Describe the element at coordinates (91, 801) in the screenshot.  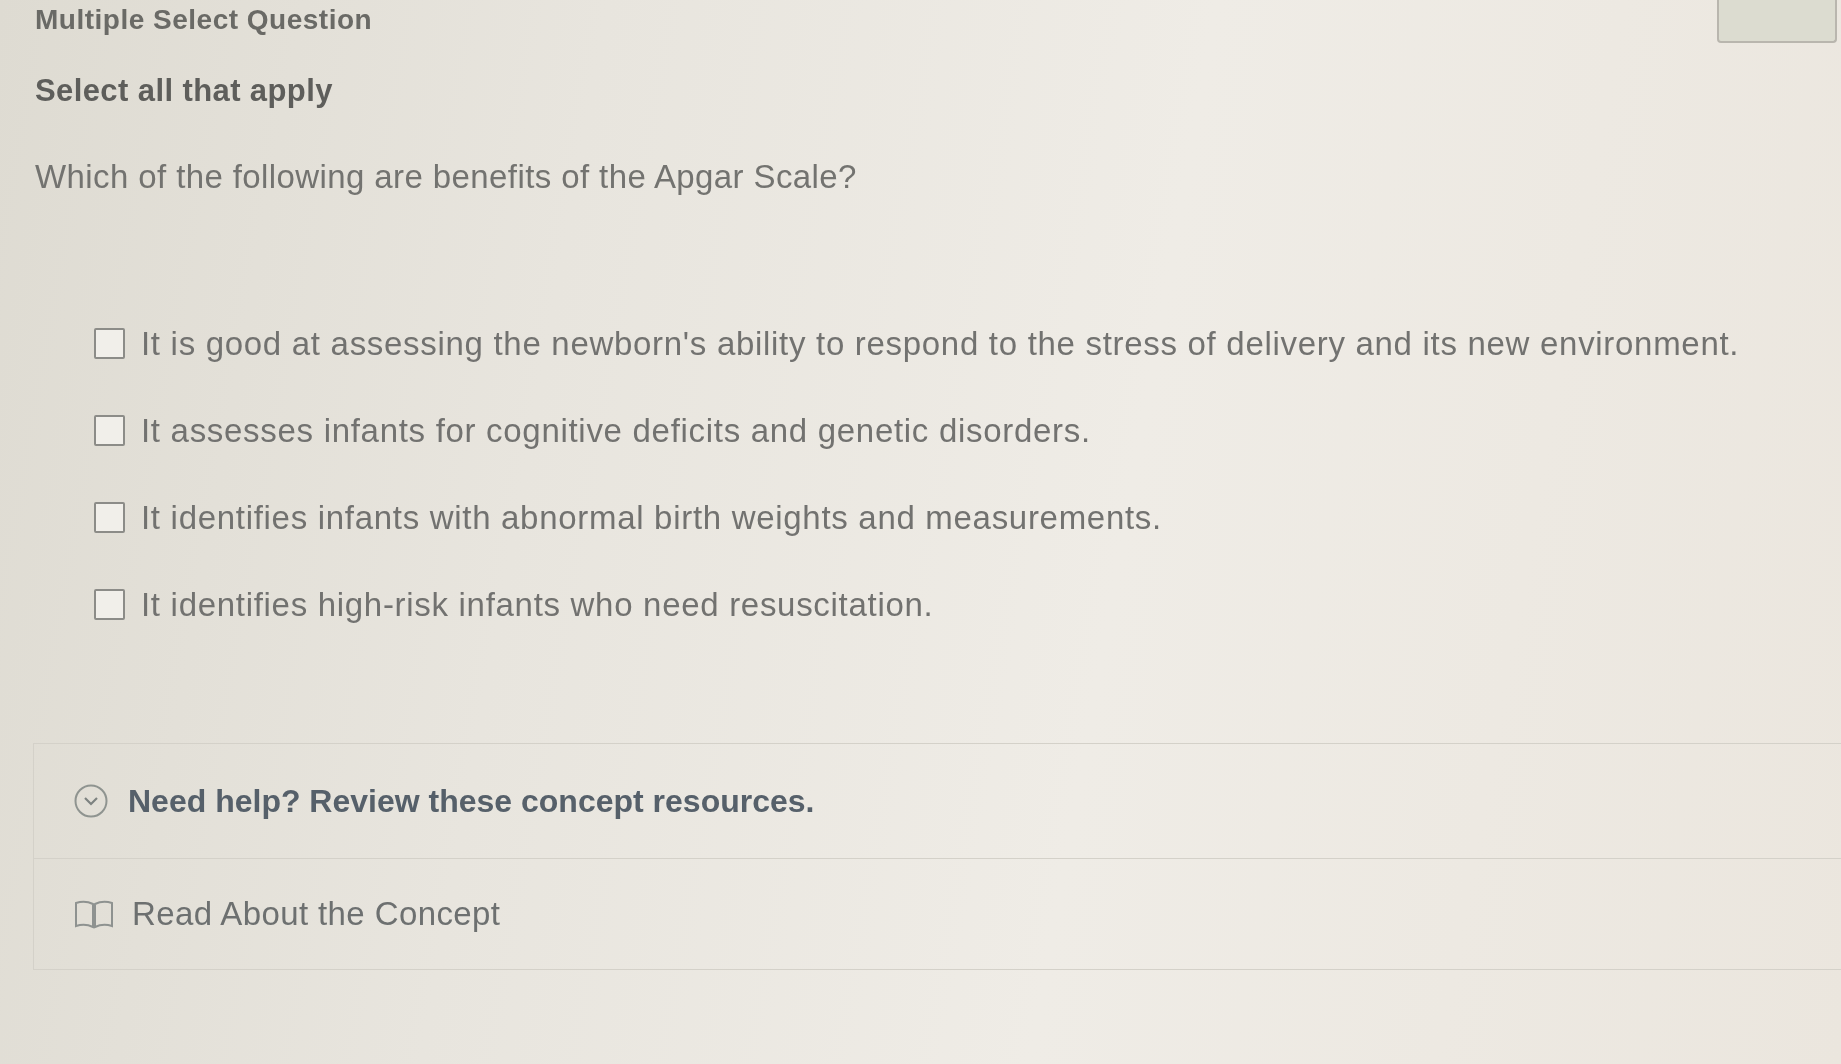
I see `chevron-circle-icon` at that location.